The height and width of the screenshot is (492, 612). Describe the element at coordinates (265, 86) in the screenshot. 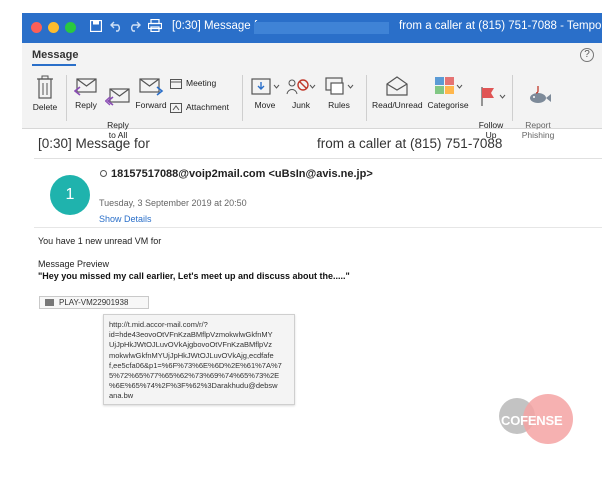

I see `move-icon` at that location.